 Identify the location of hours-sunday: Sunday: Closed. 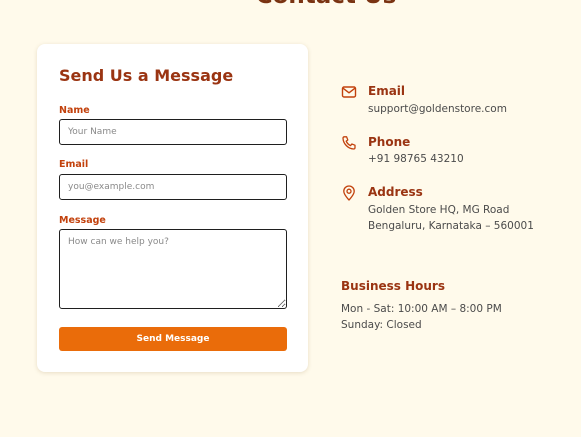
(381, 325).